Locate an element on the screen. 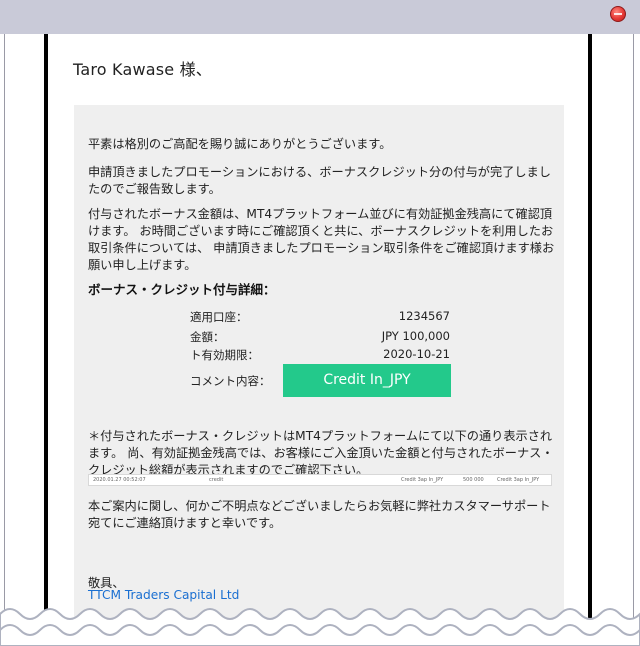  window-titlebar is located at coordinates (320, 17).